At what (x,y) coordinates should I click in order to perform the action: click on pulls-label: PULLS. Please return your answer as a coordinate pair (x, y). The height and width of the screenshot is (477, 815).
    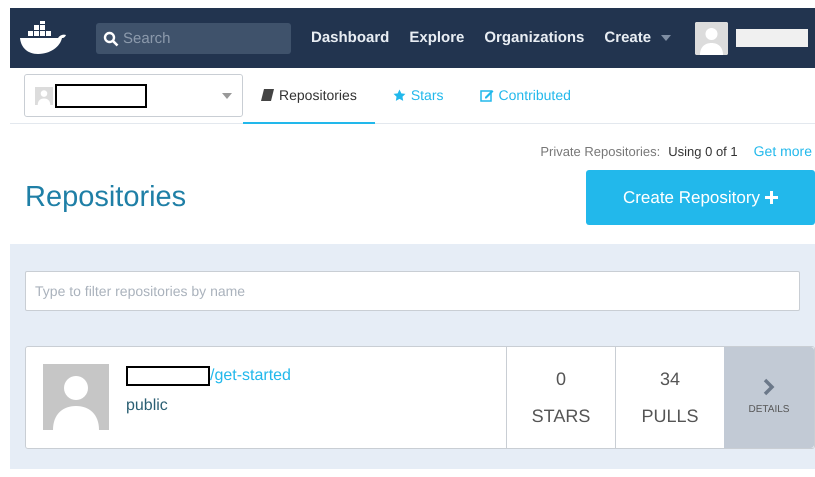
    Looking at the image, I should click on (670, 416).